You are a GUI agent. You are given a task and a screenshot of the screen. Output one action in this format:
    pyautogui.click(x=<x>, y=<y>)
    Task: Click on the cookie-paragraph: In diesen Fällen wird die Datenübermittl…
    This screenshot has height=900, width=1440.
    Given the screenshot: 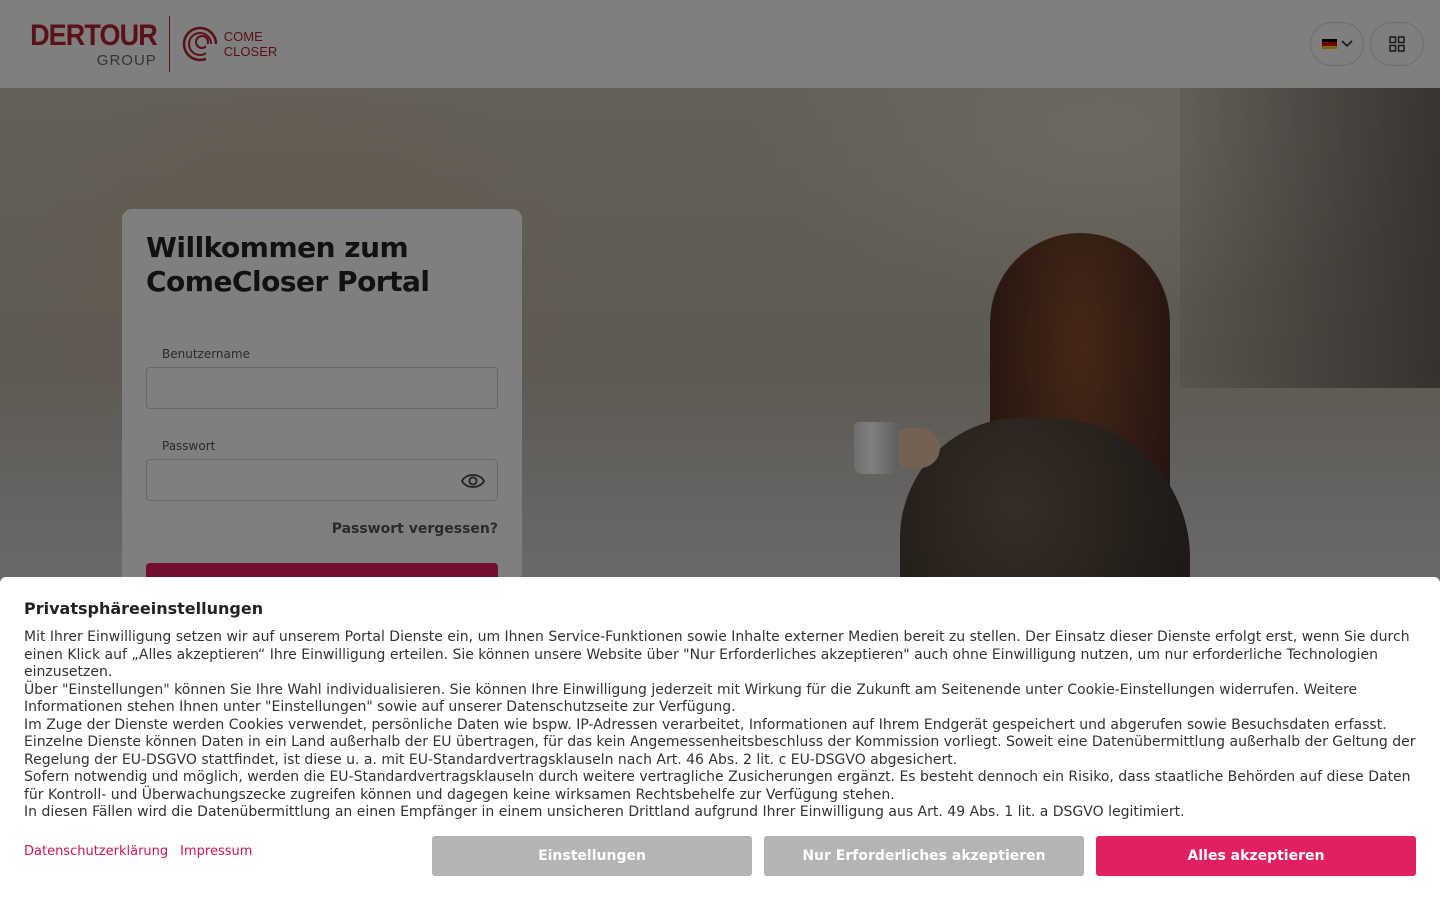 What is the action you would take?
    pyautogui.click(x=604, y=812)
    